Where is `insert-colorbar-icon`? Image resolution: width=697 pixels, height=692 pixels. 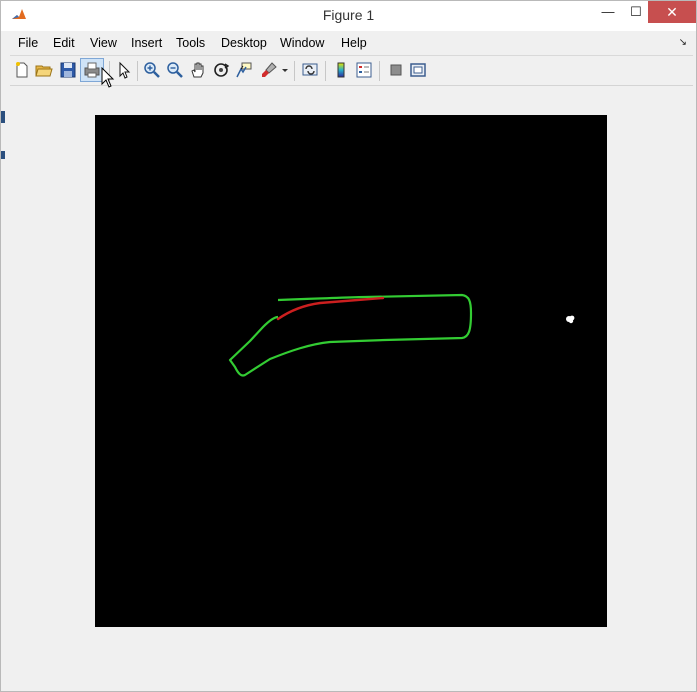
insert-colorbar-icon is located at coordinates (341, 70).